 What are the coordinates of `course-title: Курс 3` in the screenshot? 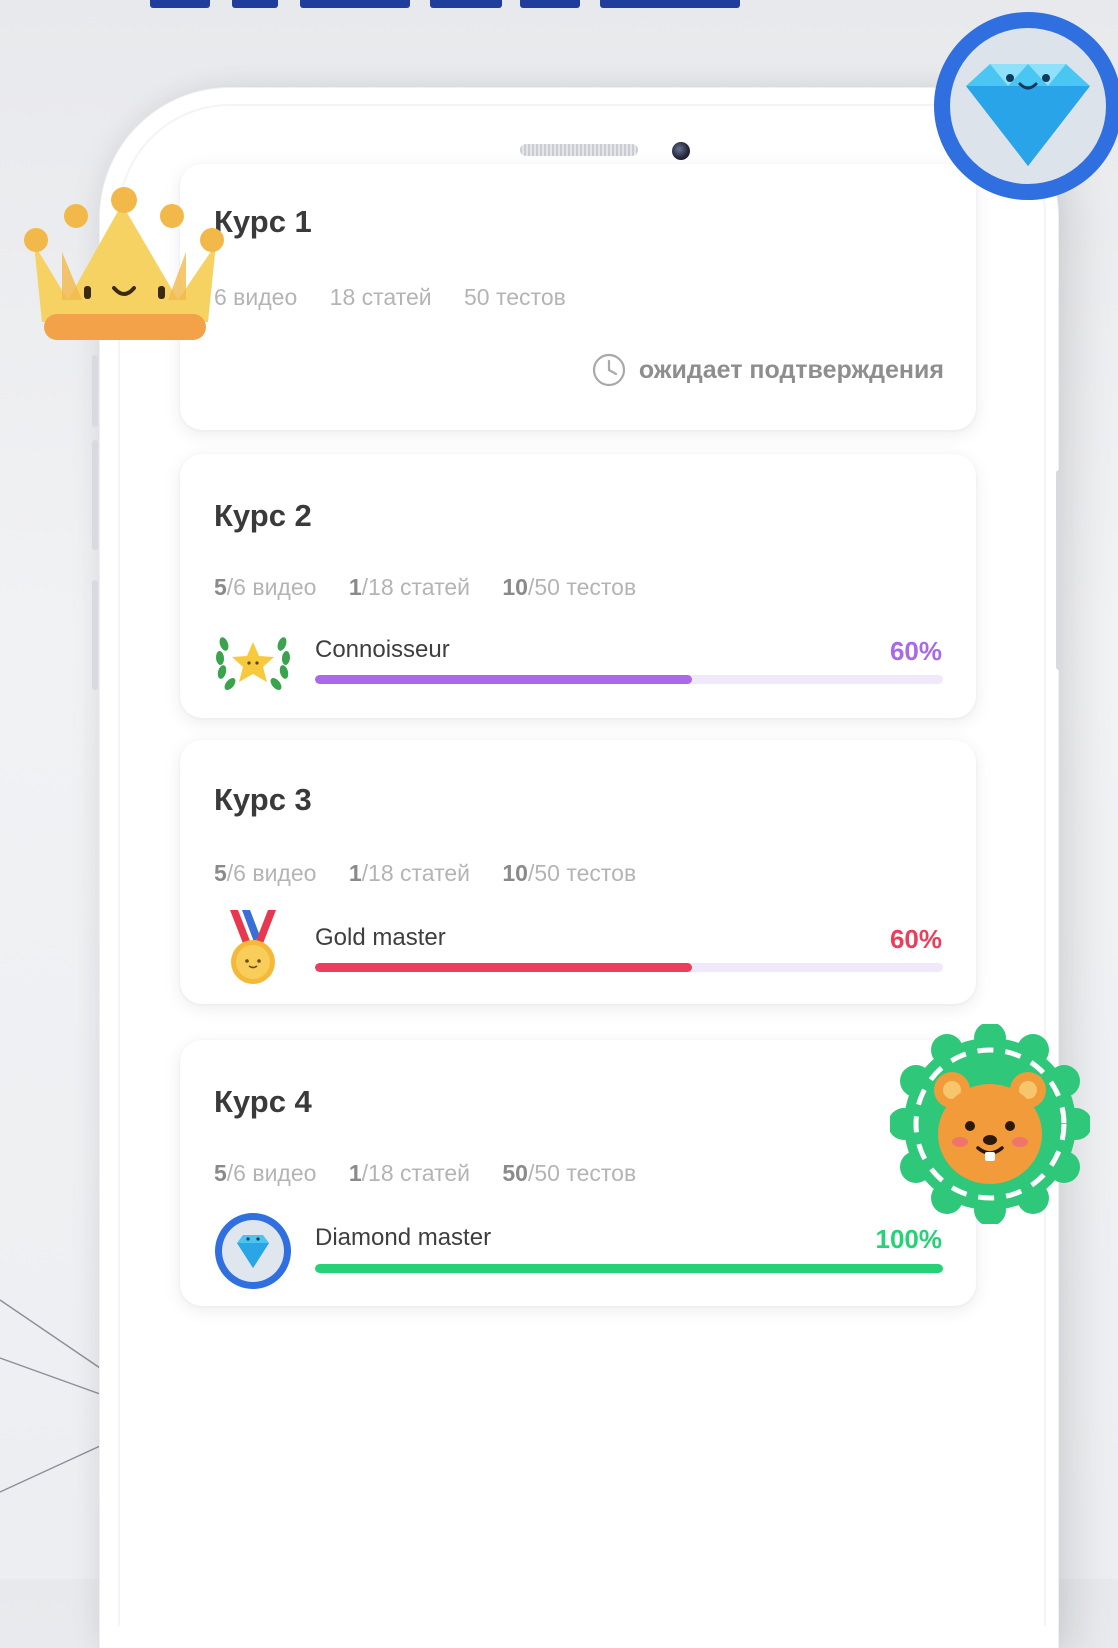 It's located at (263, 799).